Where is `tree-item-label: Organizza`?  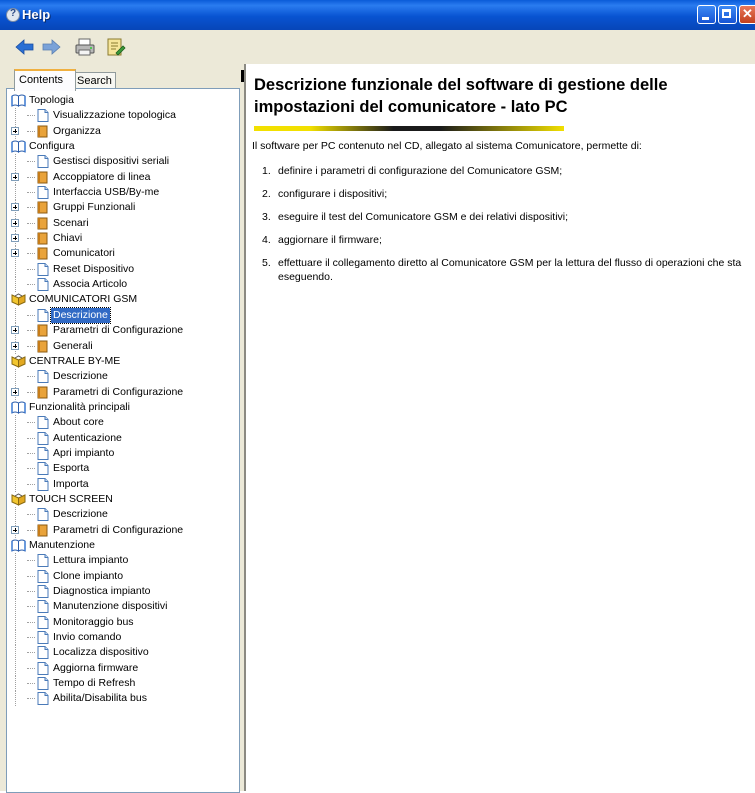 tree-item-label: Organizza is located at coordinates (77, 130).